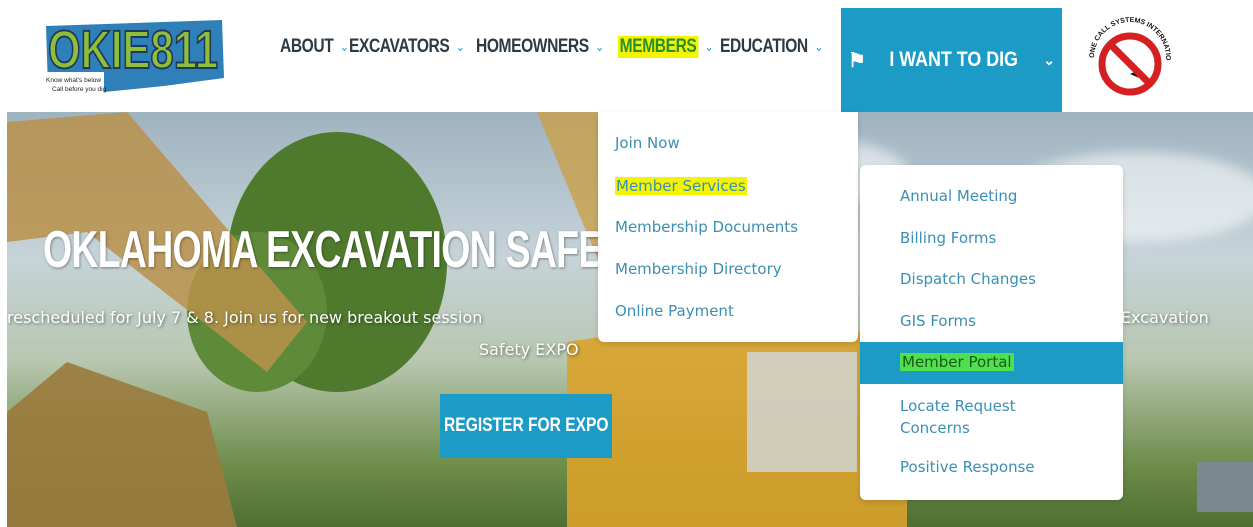 This screenshot has width=1253, height=527. Describe the element at coordinates (764, 46) in the screenshot. I see `nav-education-label: EDUCATION` at that location.